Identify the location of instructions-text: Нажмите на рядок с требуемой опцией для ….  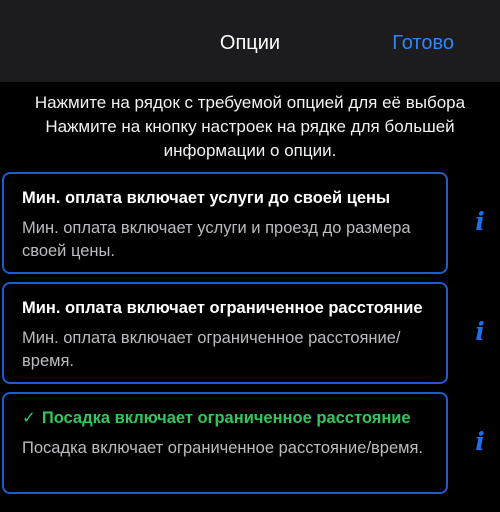
(250, 126).